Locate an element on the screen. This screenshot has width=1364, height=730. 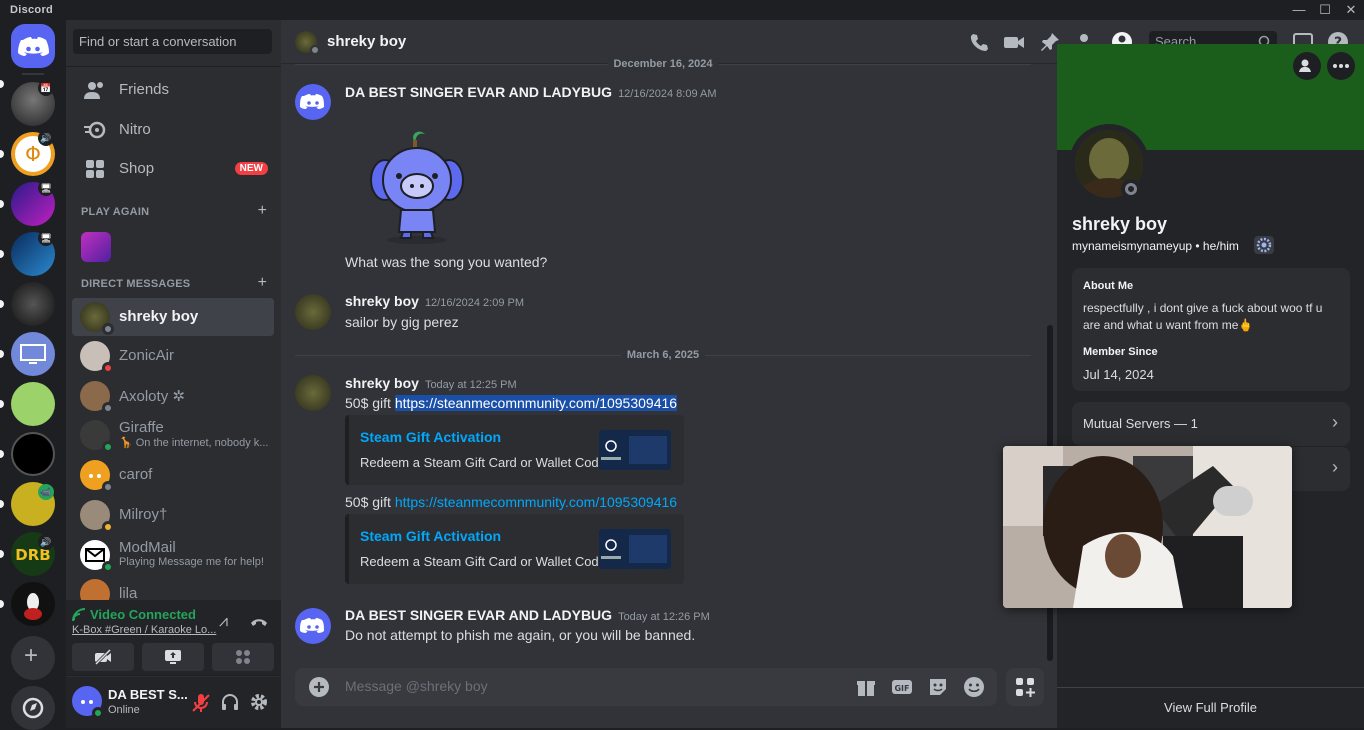
picture-in-picture-video is located at coordinates (1147, 527).